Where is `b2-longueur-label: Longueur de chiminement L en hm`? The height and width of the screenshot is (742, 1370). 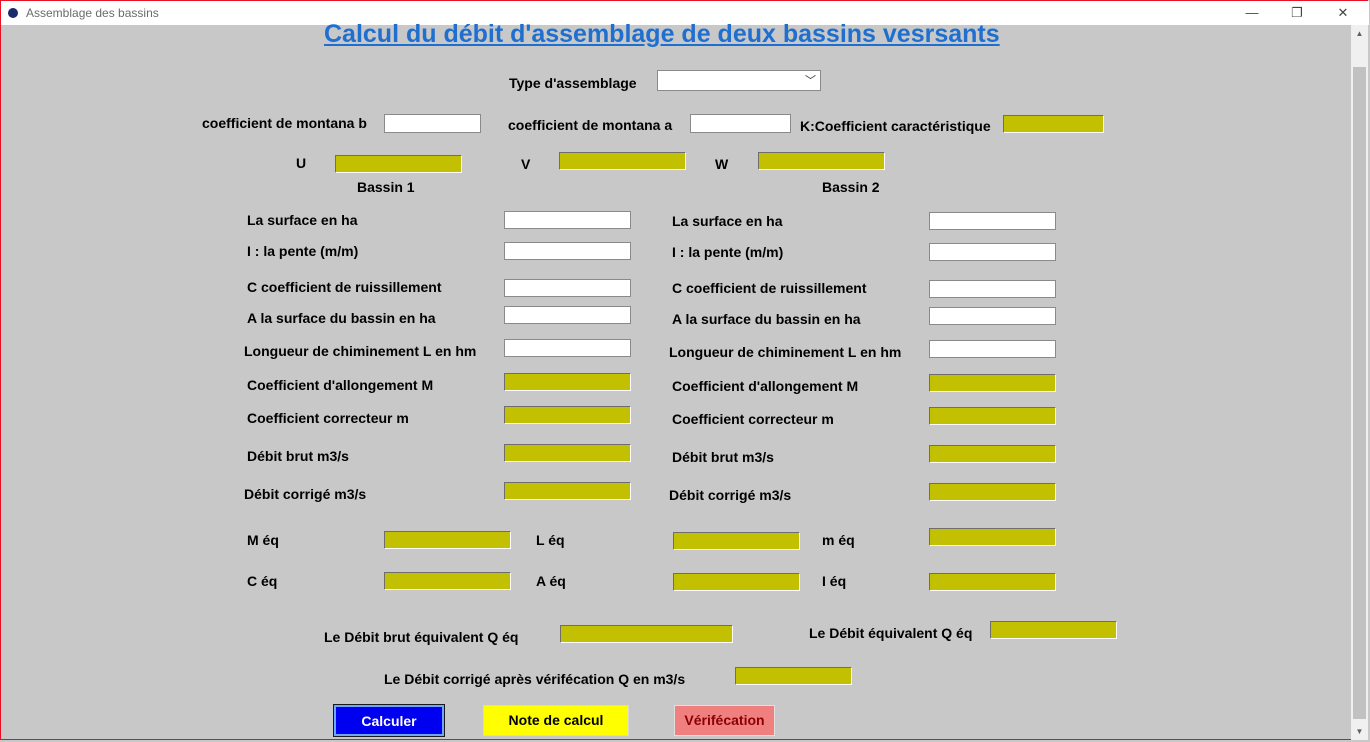
b2-longueur-label: Longueur de chiminement L en hm is located at coordinates (785, 352).